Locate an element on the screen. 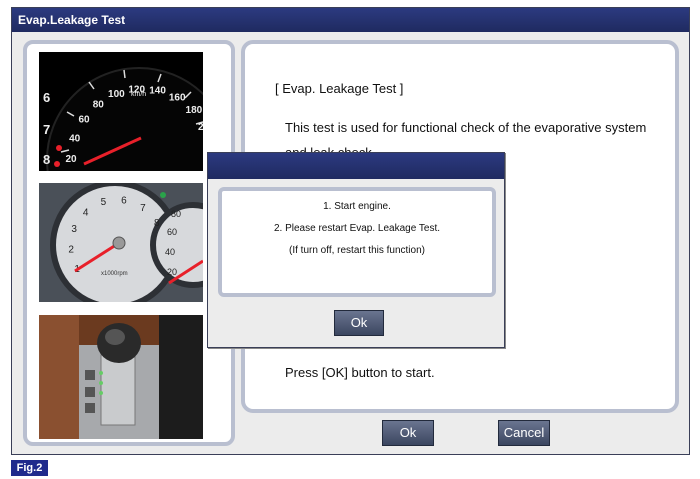  tach-tick-label: 2 is located at coordinates (71, 249).